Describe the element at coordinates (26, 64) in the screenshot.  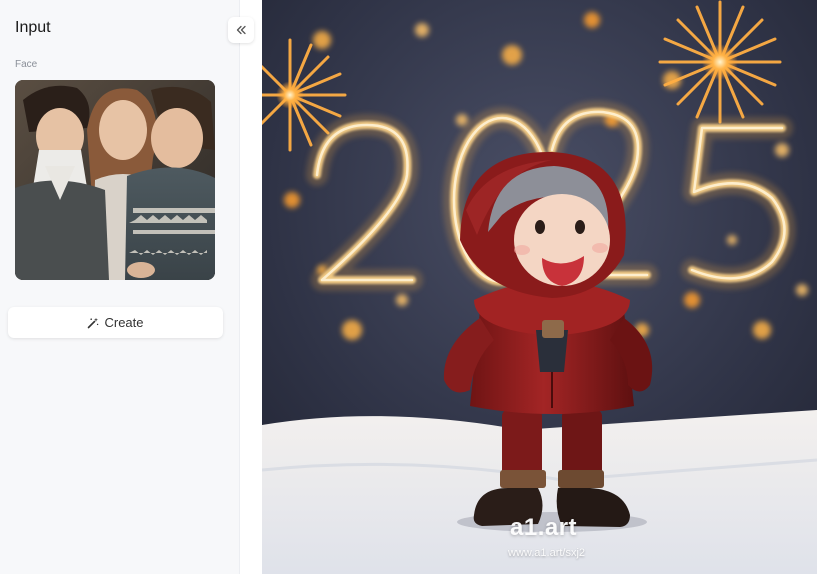
I see `face-label: Face` at that location.